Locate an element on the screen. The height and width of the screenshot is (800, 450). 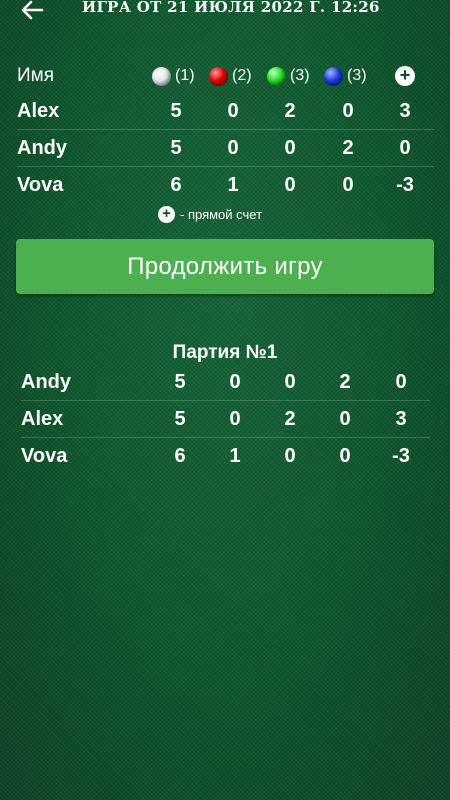
app-header: ИГРА ОТ 21 ИЮЛЯ 2022 Г. 12:26 is located at coordinates (225, 11).